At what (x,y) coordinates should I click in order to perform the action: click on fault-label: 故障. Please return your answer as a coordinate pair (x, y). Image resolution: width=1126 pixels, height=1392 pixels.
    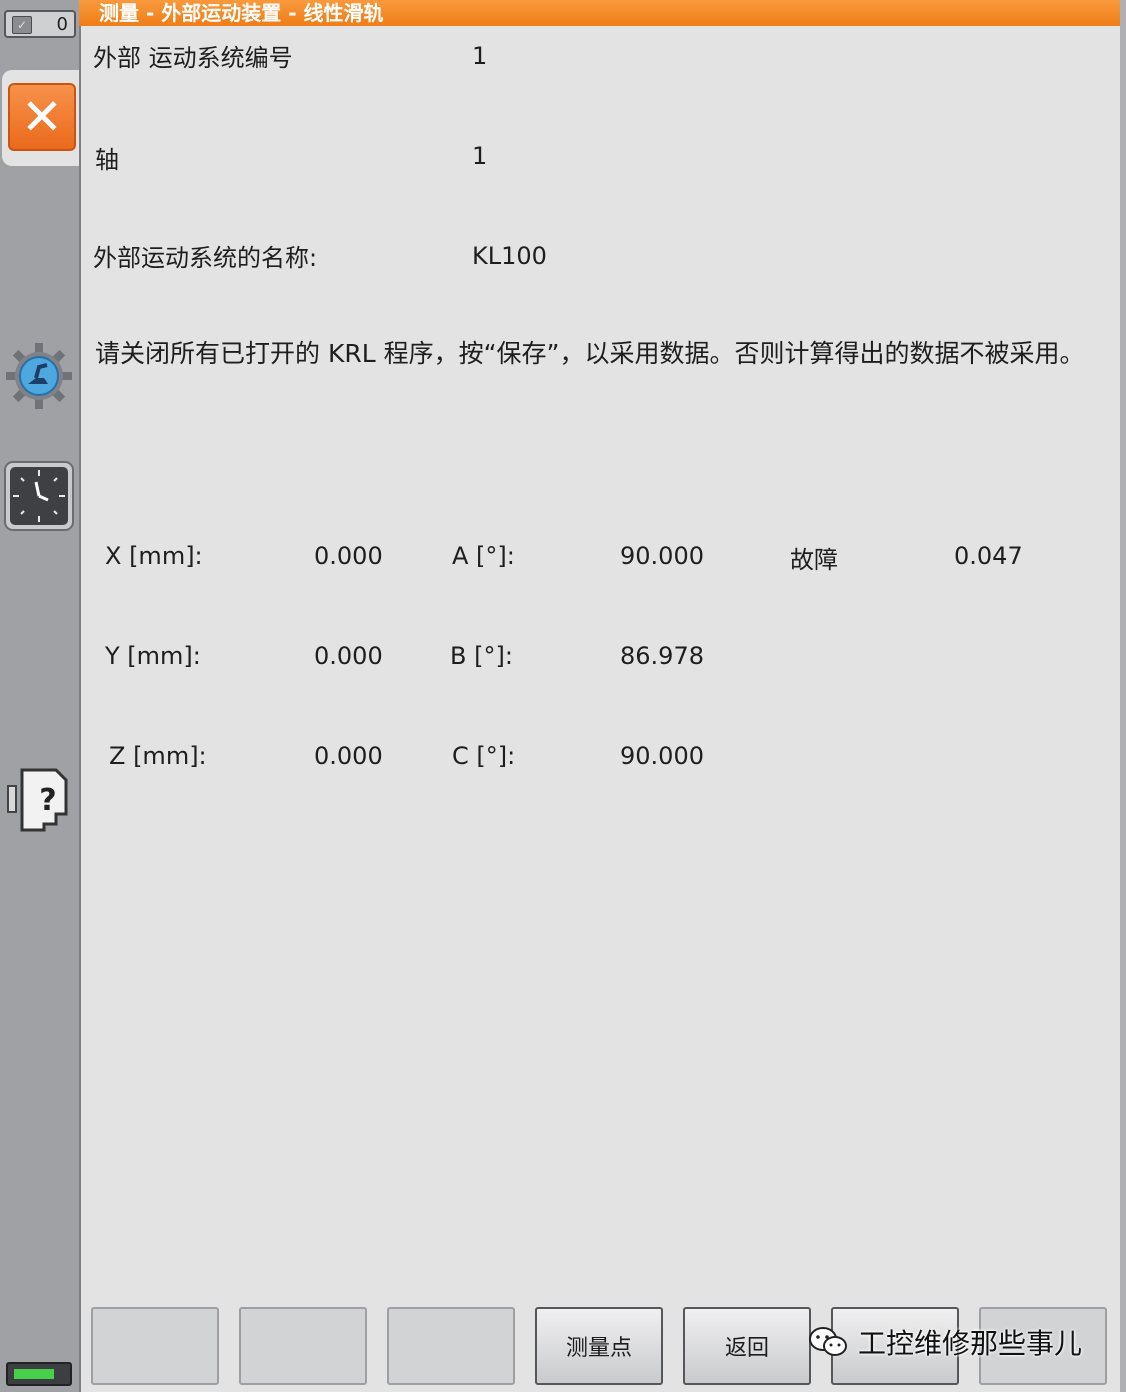
    Looking at the image, I should click on (814, 560).